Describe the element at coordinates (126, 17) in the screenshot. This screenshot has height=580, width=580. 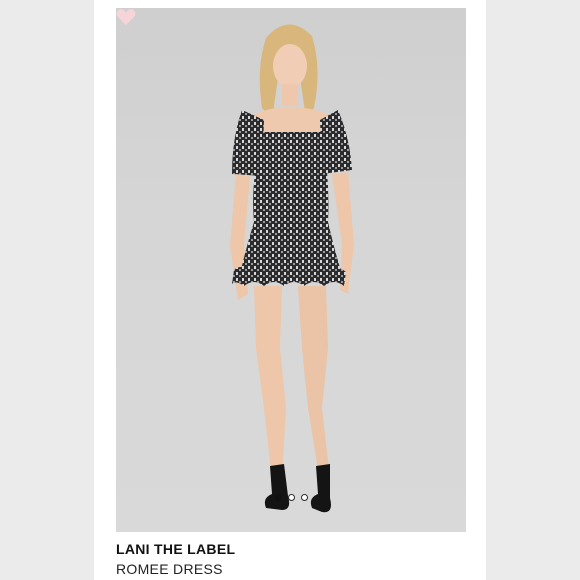
I see `heart-icon` at that location.